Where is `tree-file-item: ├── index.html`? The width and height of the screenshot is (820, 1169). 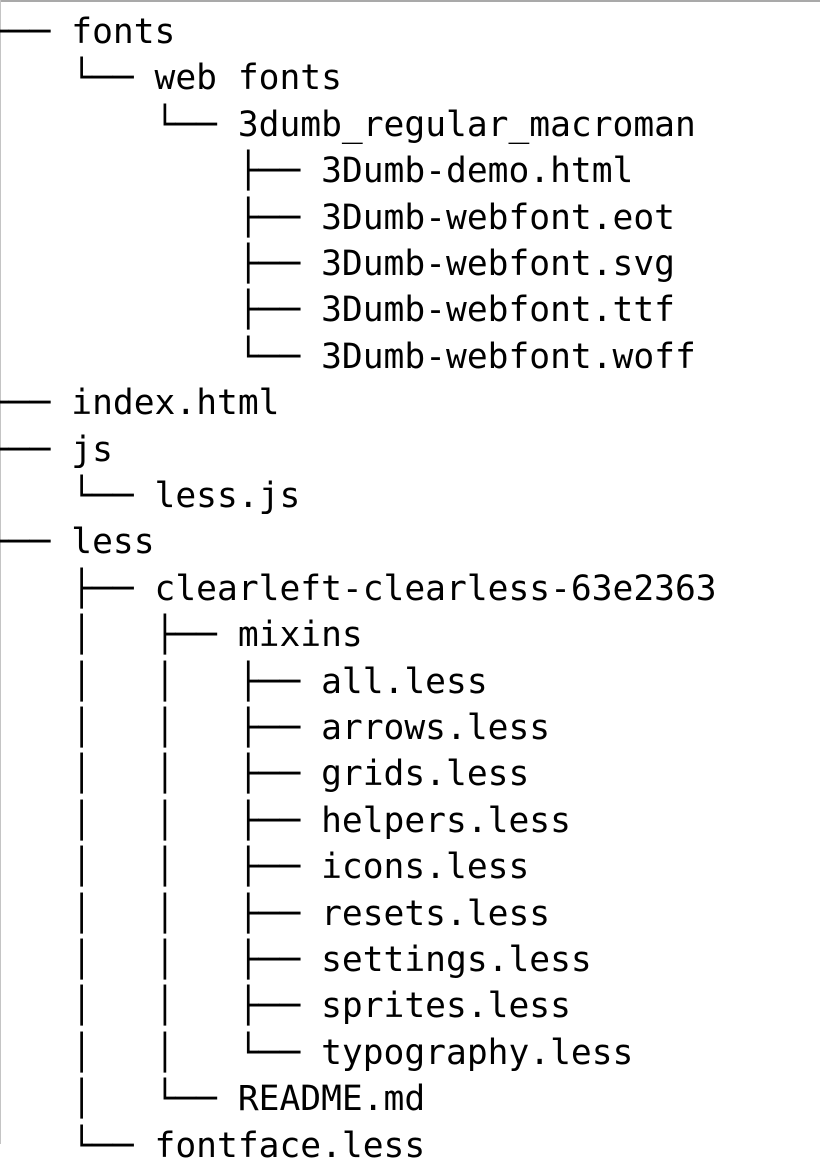
tree-file-item: ├── index.html is located at coordinates (139, 403).